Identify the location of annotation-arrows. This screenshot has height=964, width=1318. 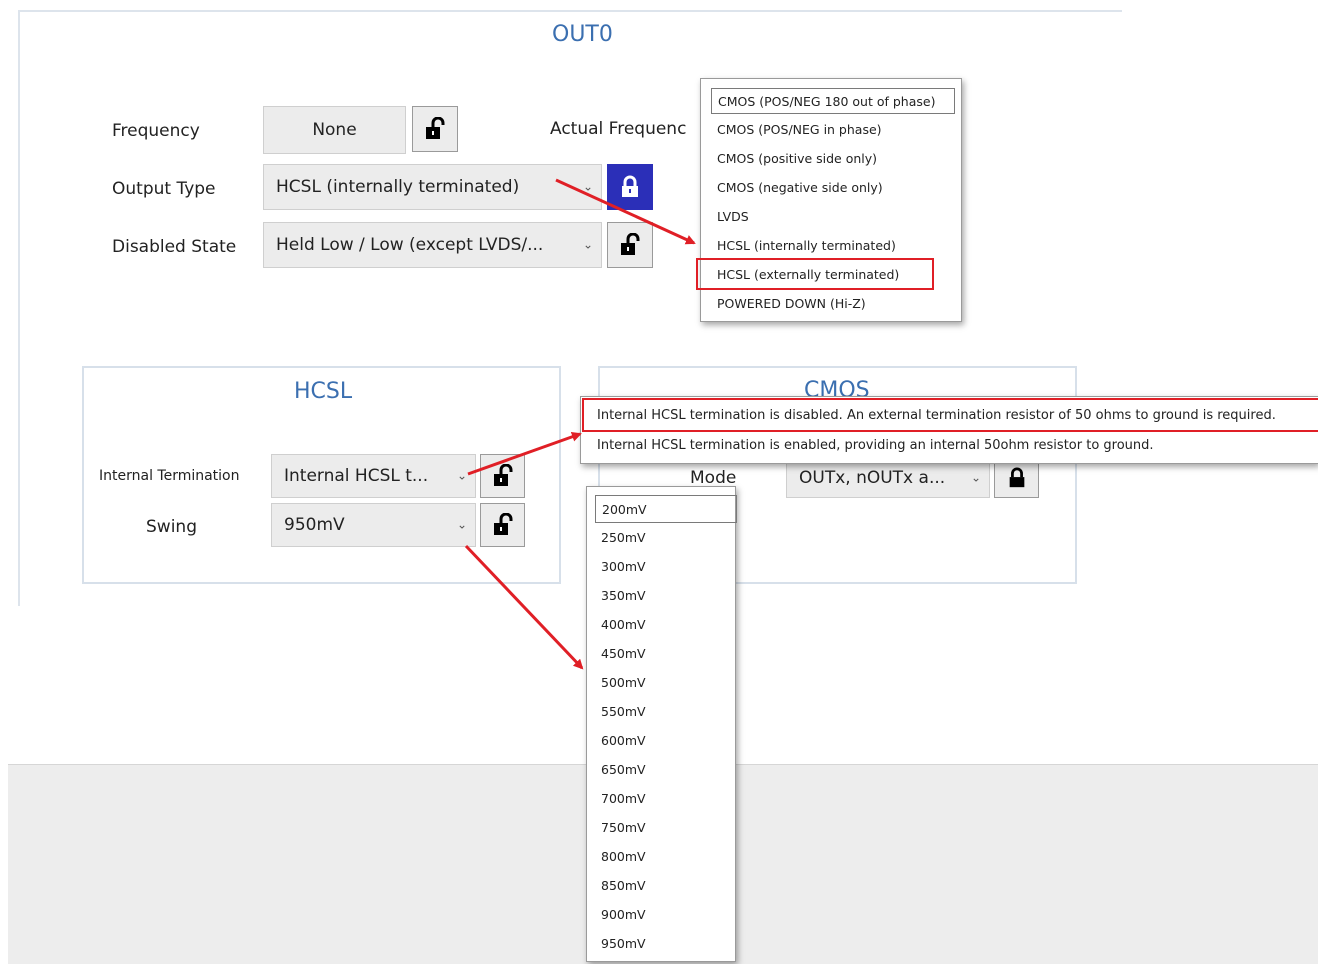
(580, 424).